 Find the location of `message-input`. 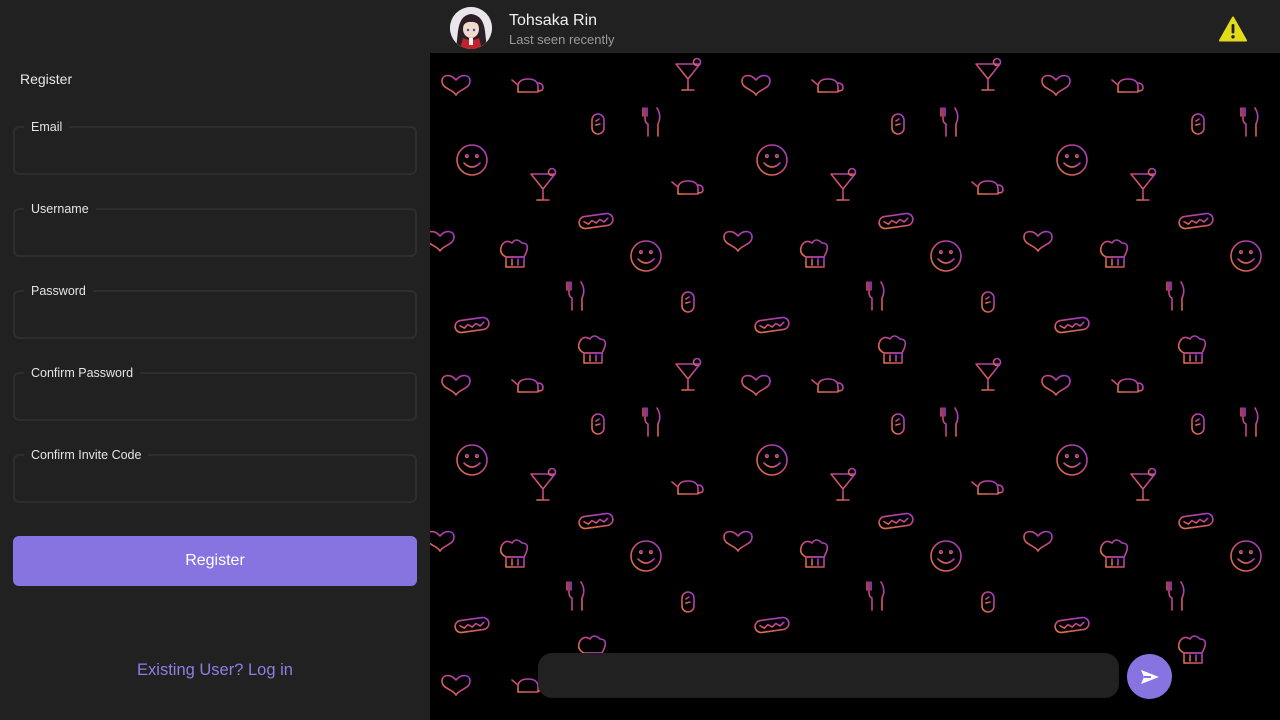

message-input is located at coordinates (828, 675).